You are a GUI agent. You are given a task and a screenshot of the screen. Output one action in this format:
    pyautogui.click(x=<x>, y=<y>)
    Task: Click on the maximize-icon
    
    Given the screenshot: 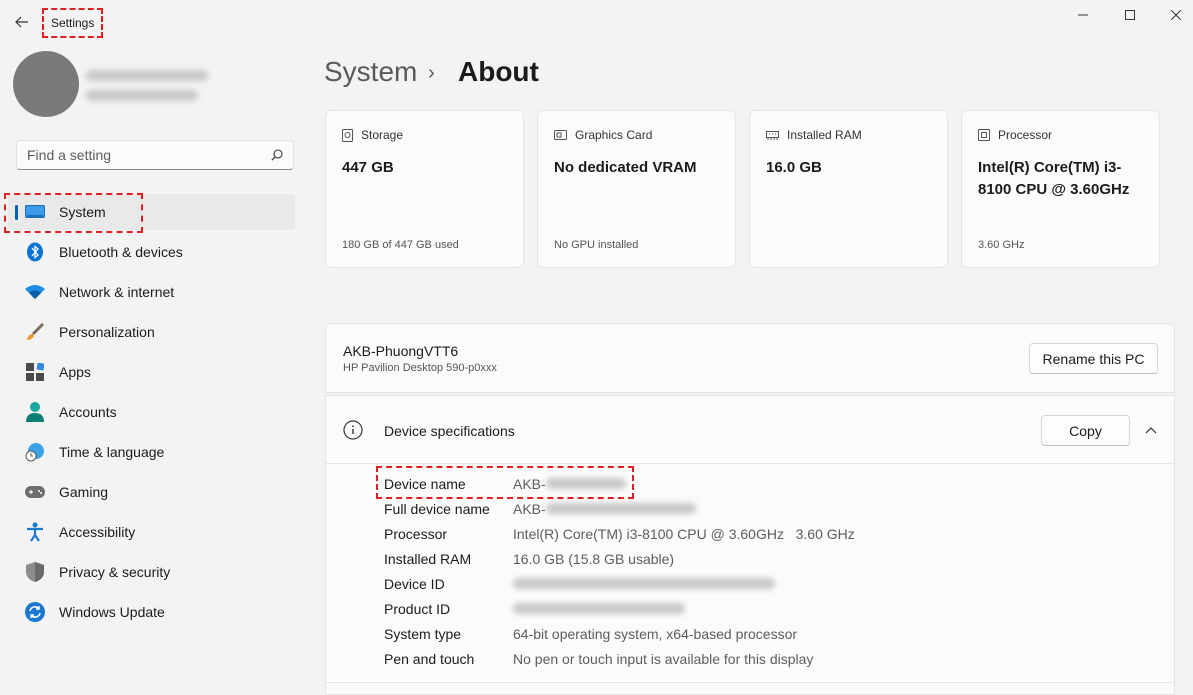 What is the action you would take?
    pyautogui.click(x=1130, y=15)
    